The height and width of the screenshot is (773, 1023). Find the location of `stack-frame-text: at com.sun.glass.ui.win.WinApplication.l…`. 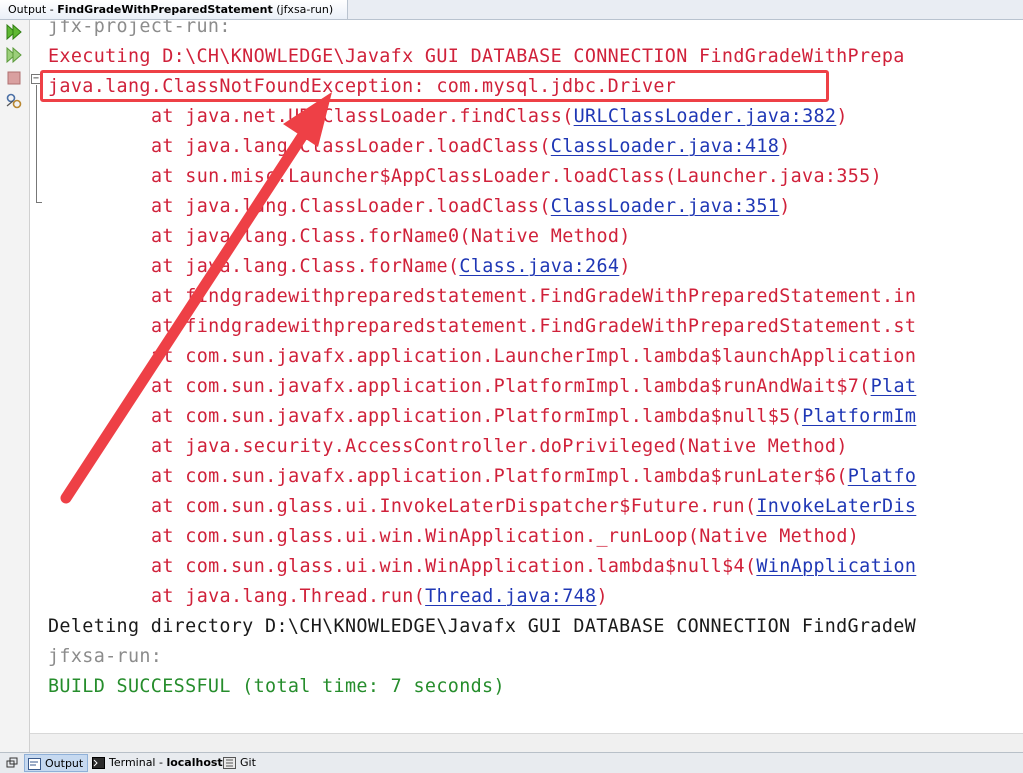

stack-frame-text: at com.sun.glass.ui.win.WinApplication.l… is located at coordinates (454, 566).